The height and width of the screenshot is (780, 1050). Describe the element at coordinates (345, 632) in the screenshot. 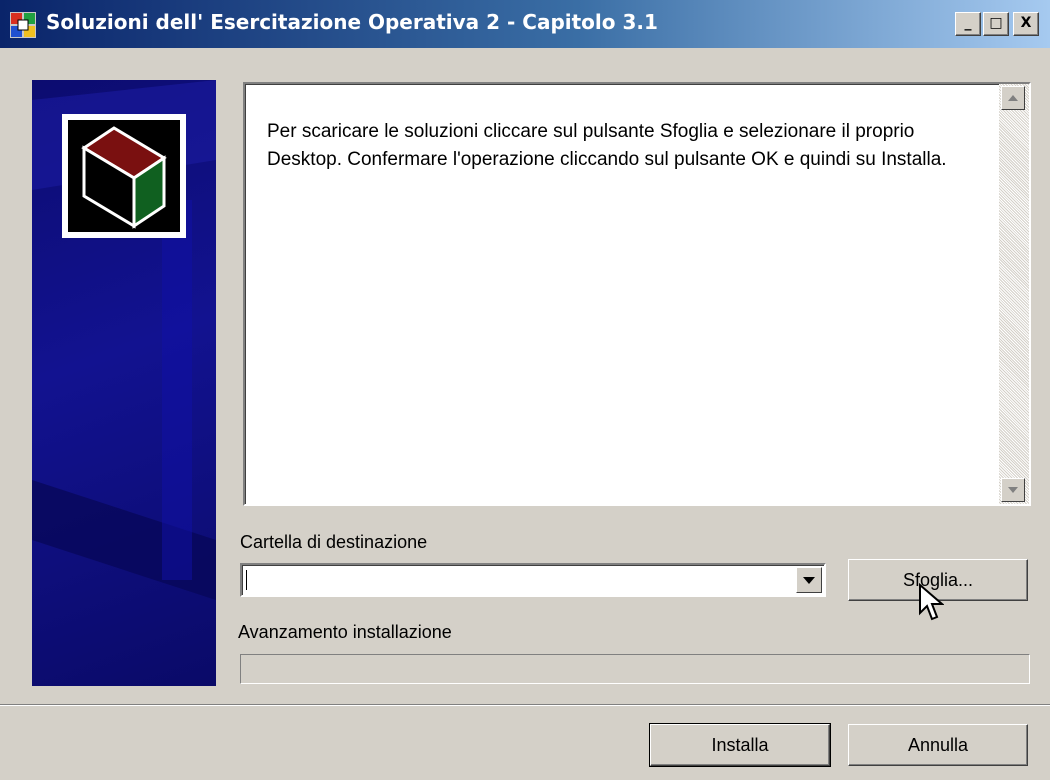

I see `progress-label: Avanzamento installazione` at that location.